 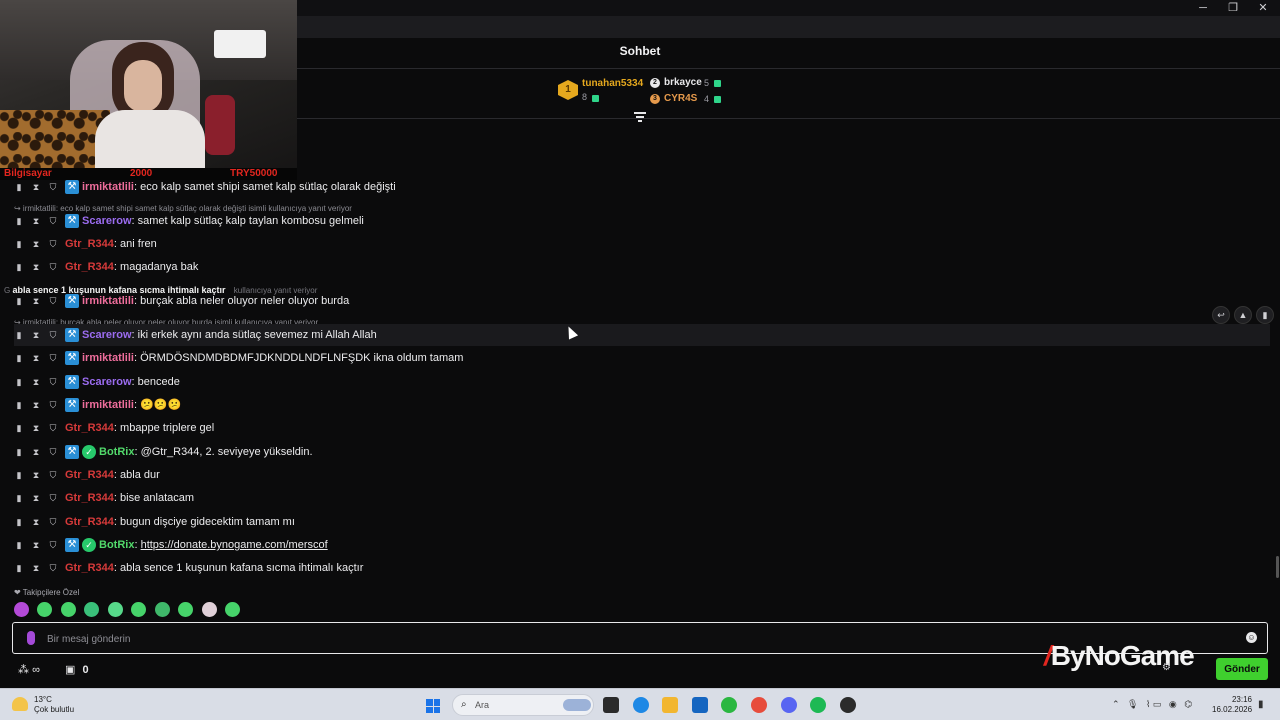 I want to click on store-icon: ▣, so click(x=70, y=670).